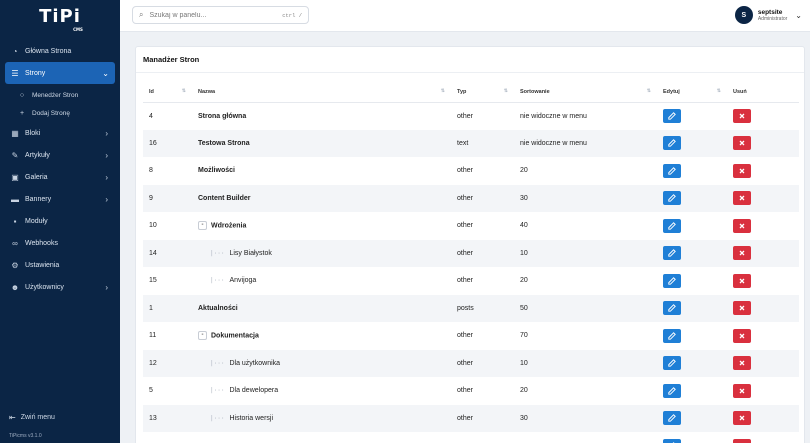 The width and height of the screenshot is (810, 443). Describe the element at coordinates (37, 417) in the screenshot. I see `collapse-menu-label: Zwiń menu` at that location.